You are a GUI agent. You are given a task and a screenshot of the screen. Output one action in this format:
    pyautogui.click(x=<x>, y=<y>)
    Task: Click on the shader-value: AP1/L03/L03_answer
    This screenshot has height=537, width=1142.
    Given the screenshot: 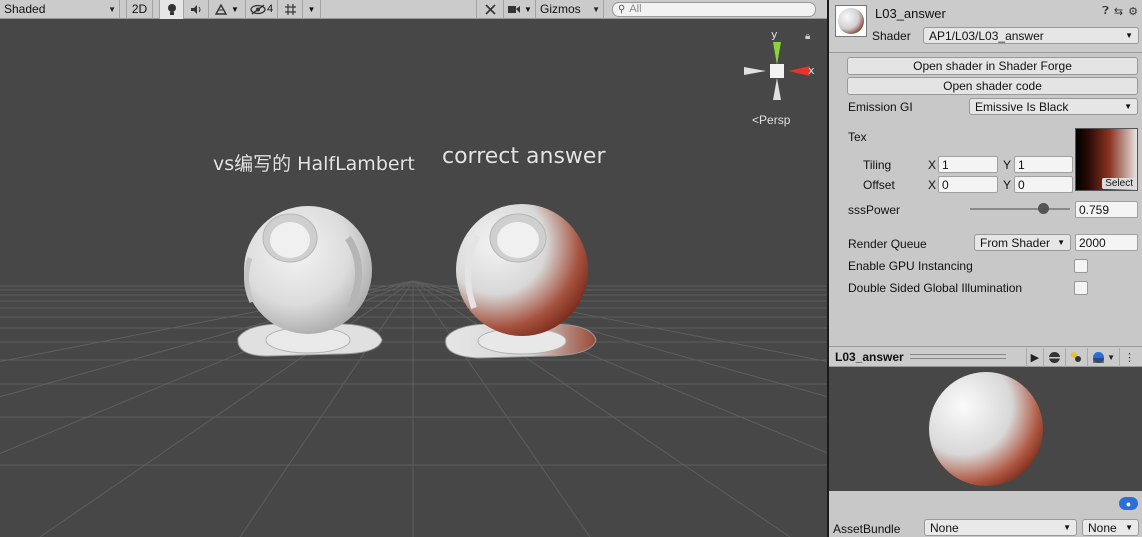 What is the action you would take?
    pyautogui.click(x=986, y=35)
    